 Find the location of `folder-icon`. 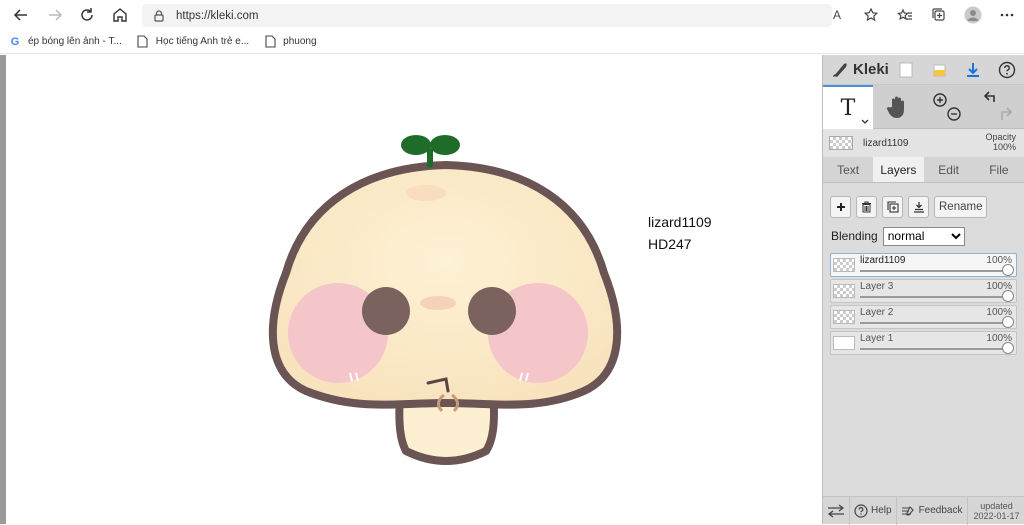

folder-icon is located at coordinates (939, 70).